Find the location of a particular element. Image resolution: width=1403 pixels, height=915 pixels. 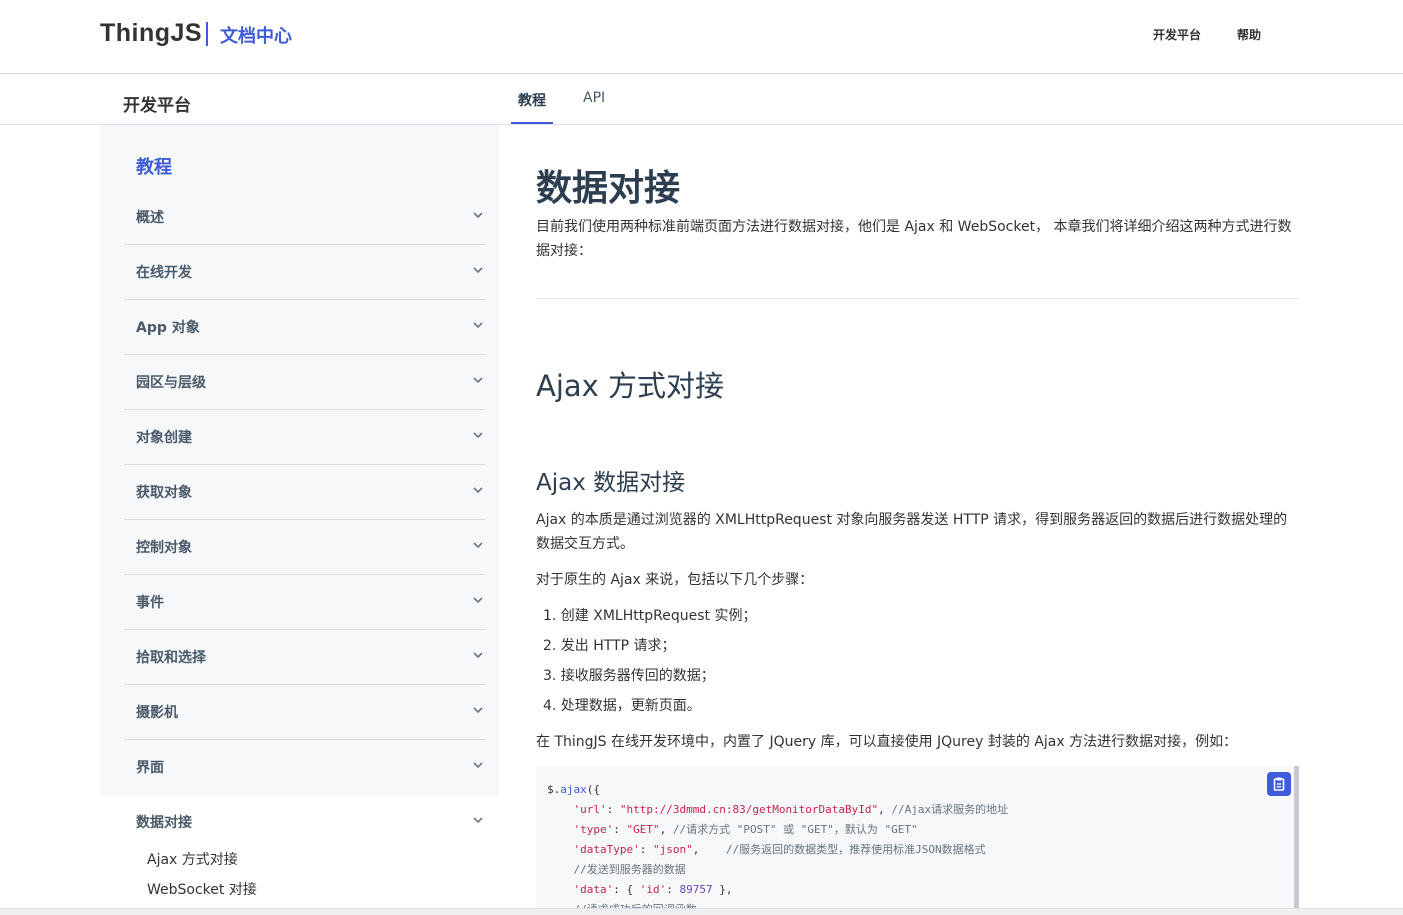

page-title: 数据对接 is located at coordinates (608, 188).